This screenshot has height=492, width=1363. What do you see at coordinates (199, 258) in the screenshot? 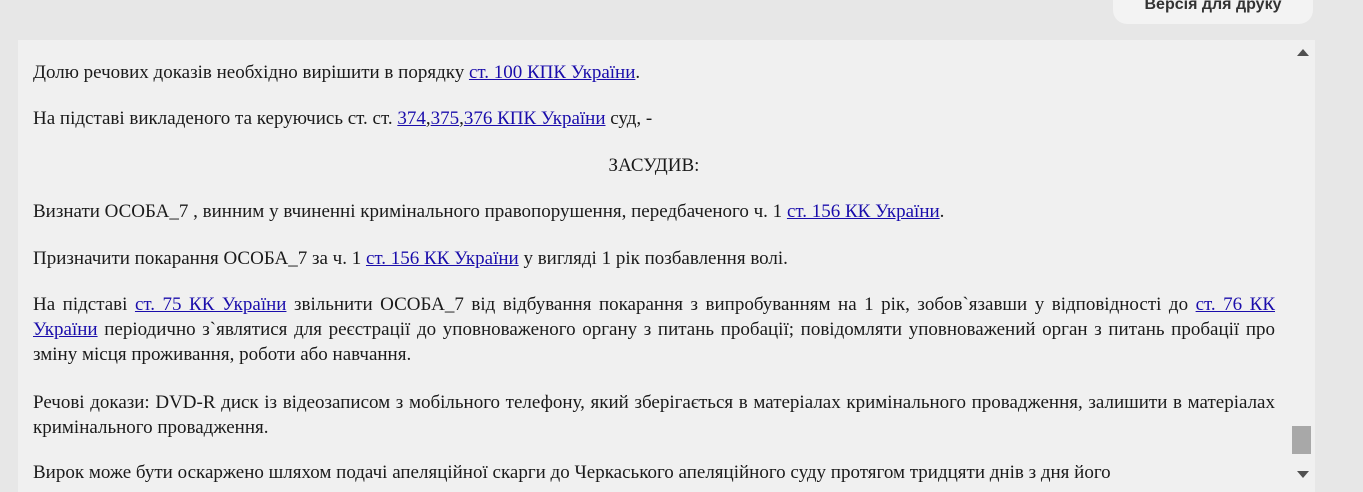
I see `text: Призначити покарання ОСОБА_7 за ч. 1` at bounding box center [199, 258].